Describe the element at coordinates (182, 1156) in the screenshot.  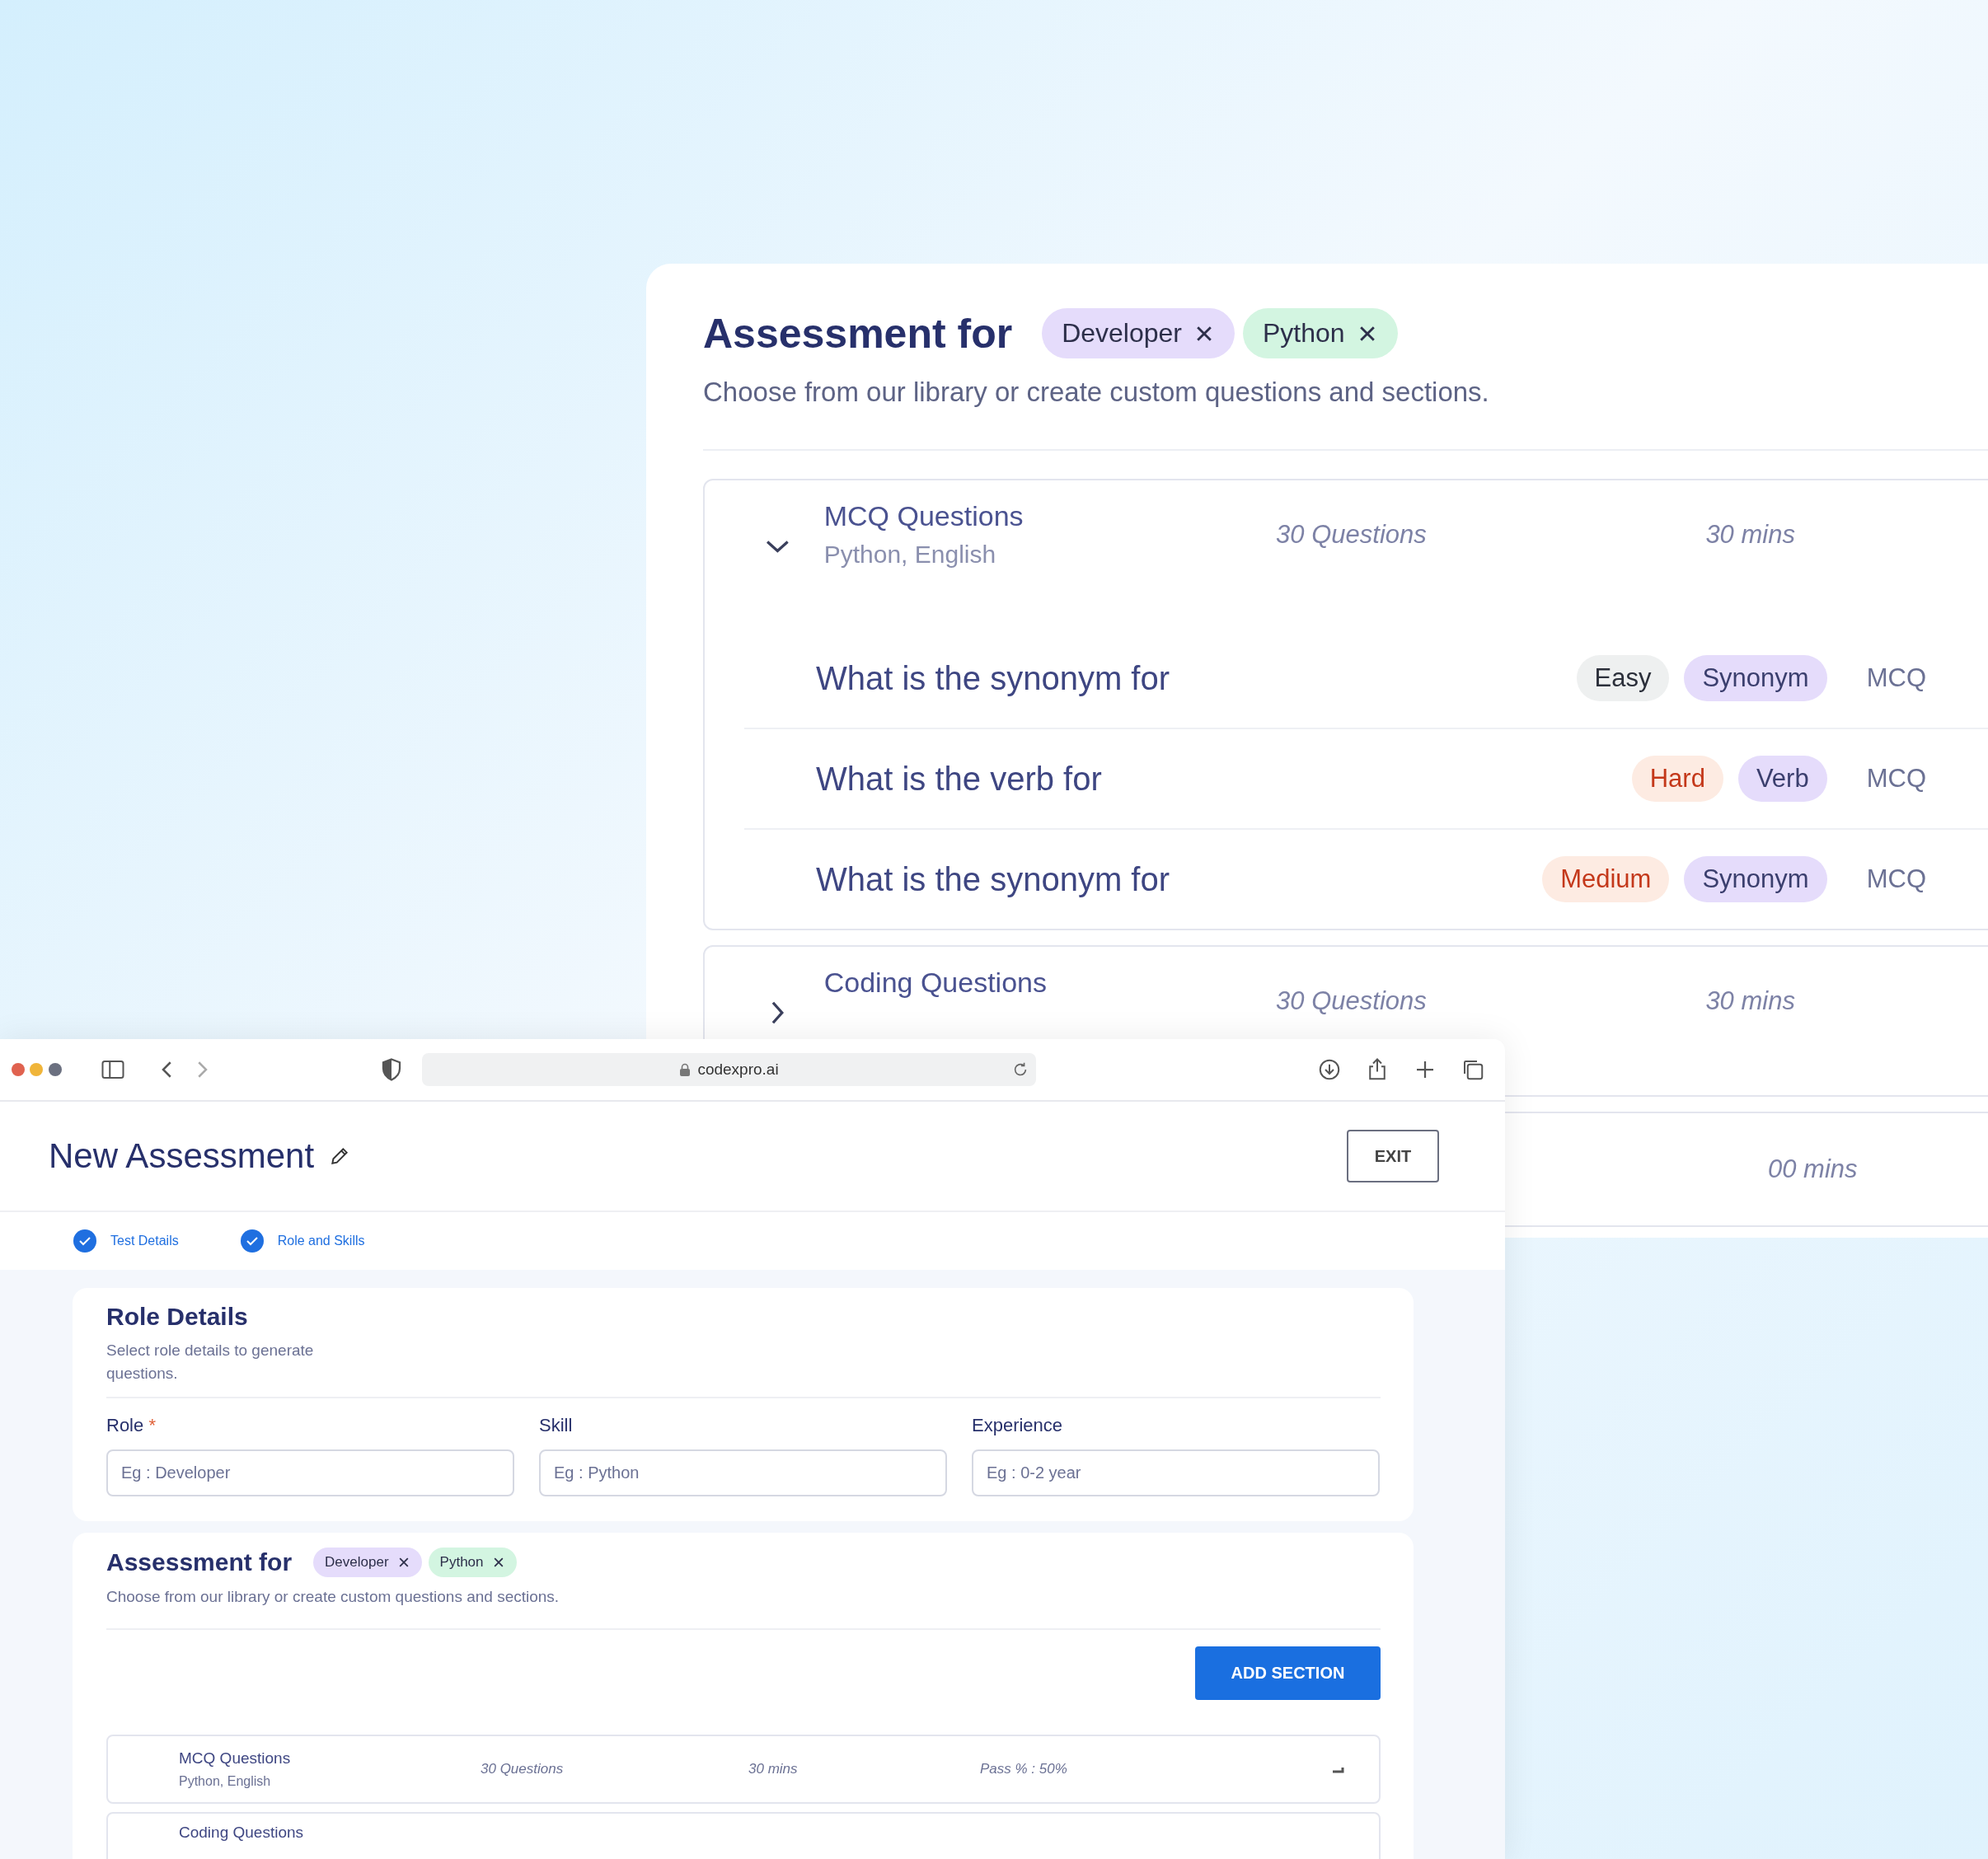
I see `page-title: New Assessment` at that location.